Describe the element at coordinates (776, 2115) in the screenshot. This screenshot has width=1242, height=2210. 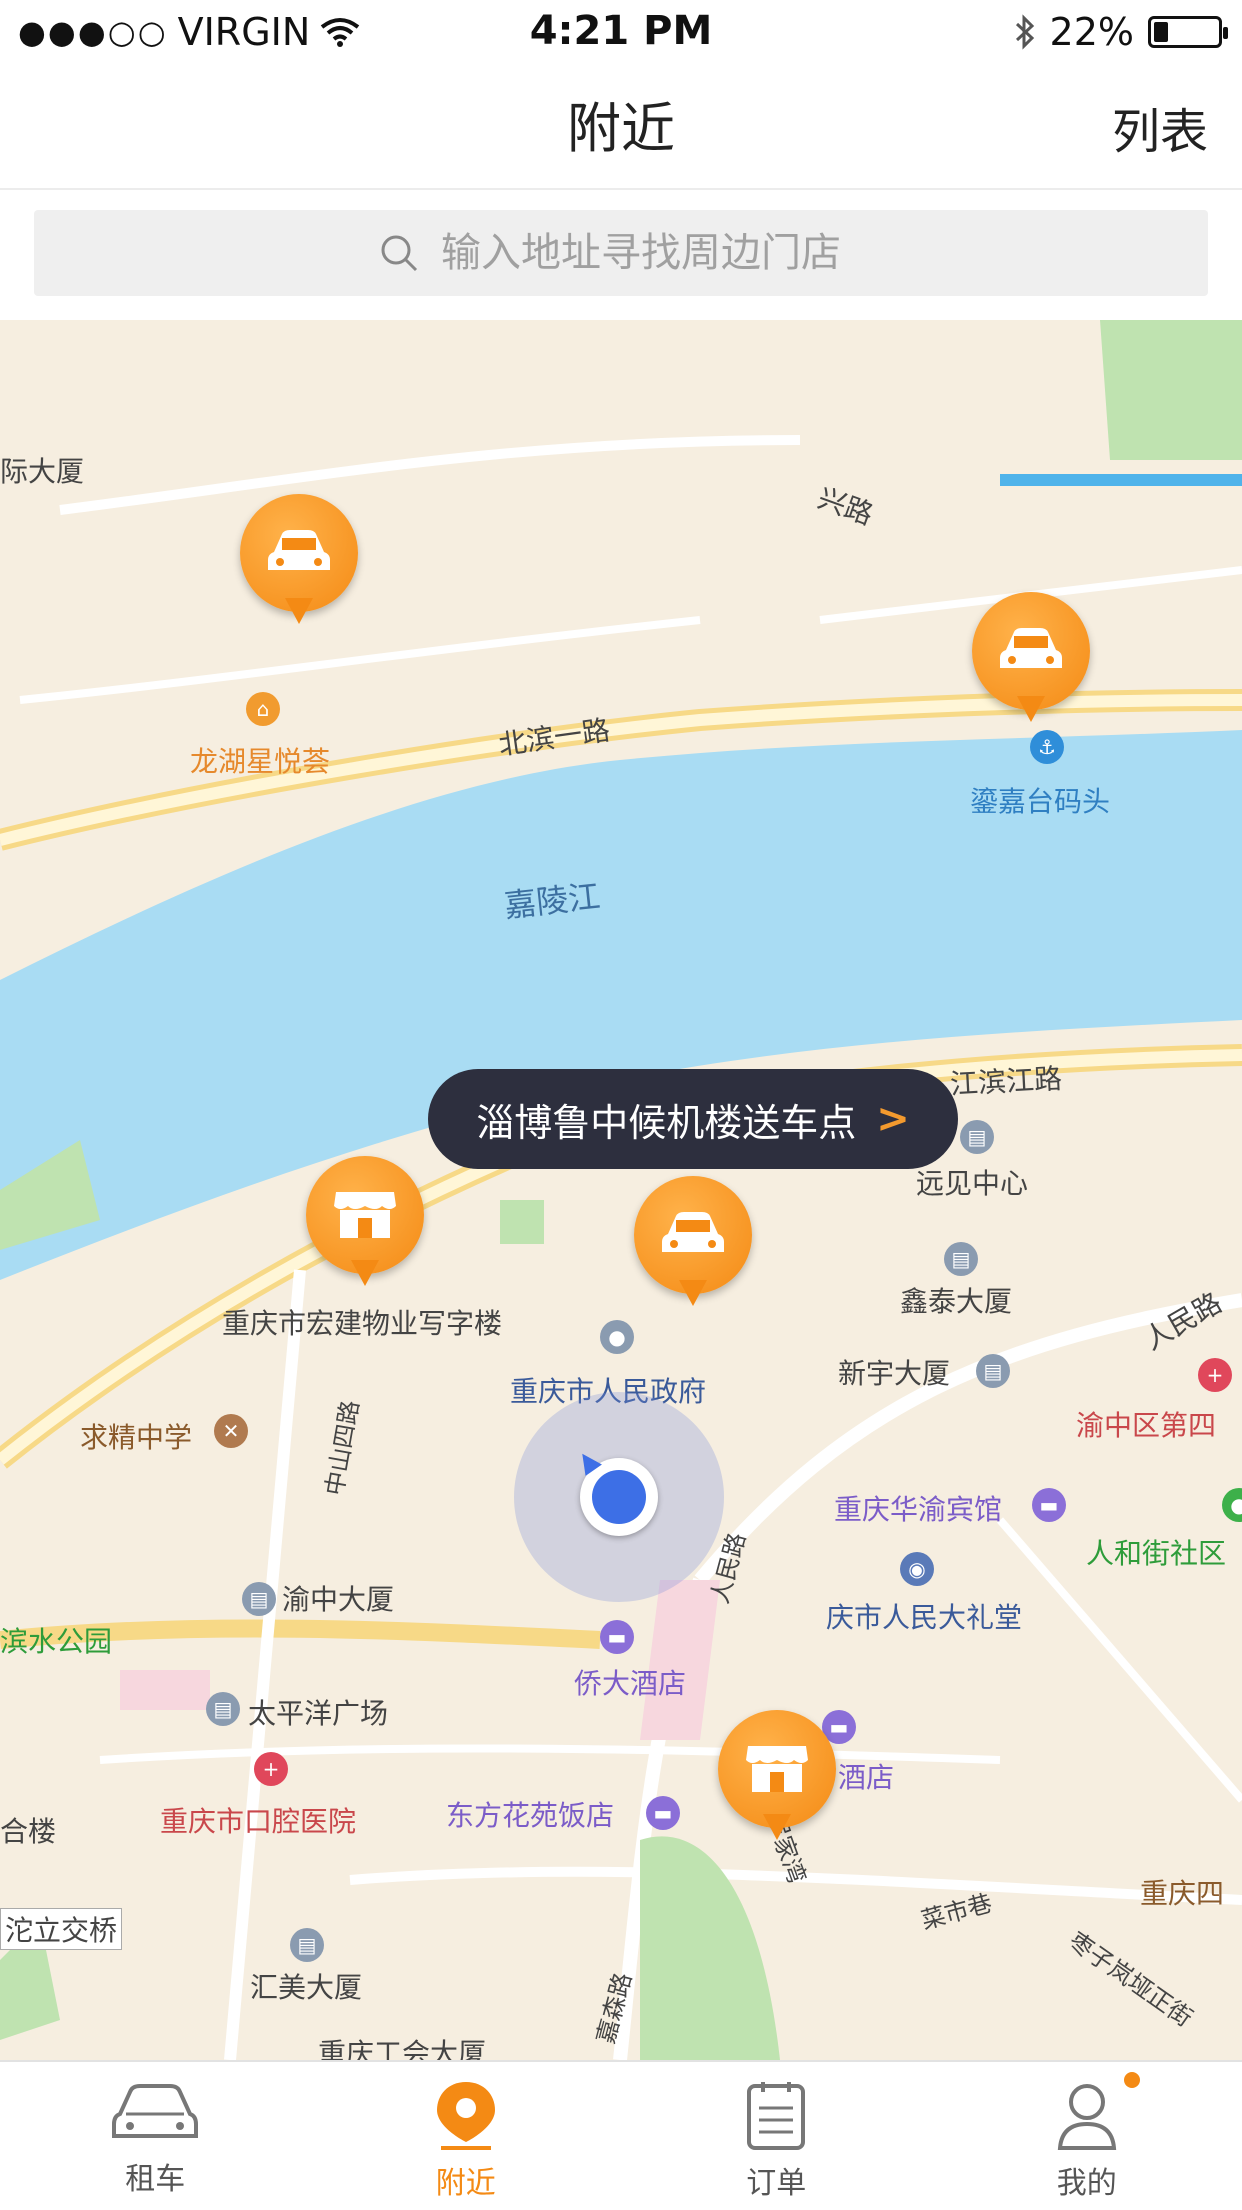
I see `clipboard-icon` at that location.